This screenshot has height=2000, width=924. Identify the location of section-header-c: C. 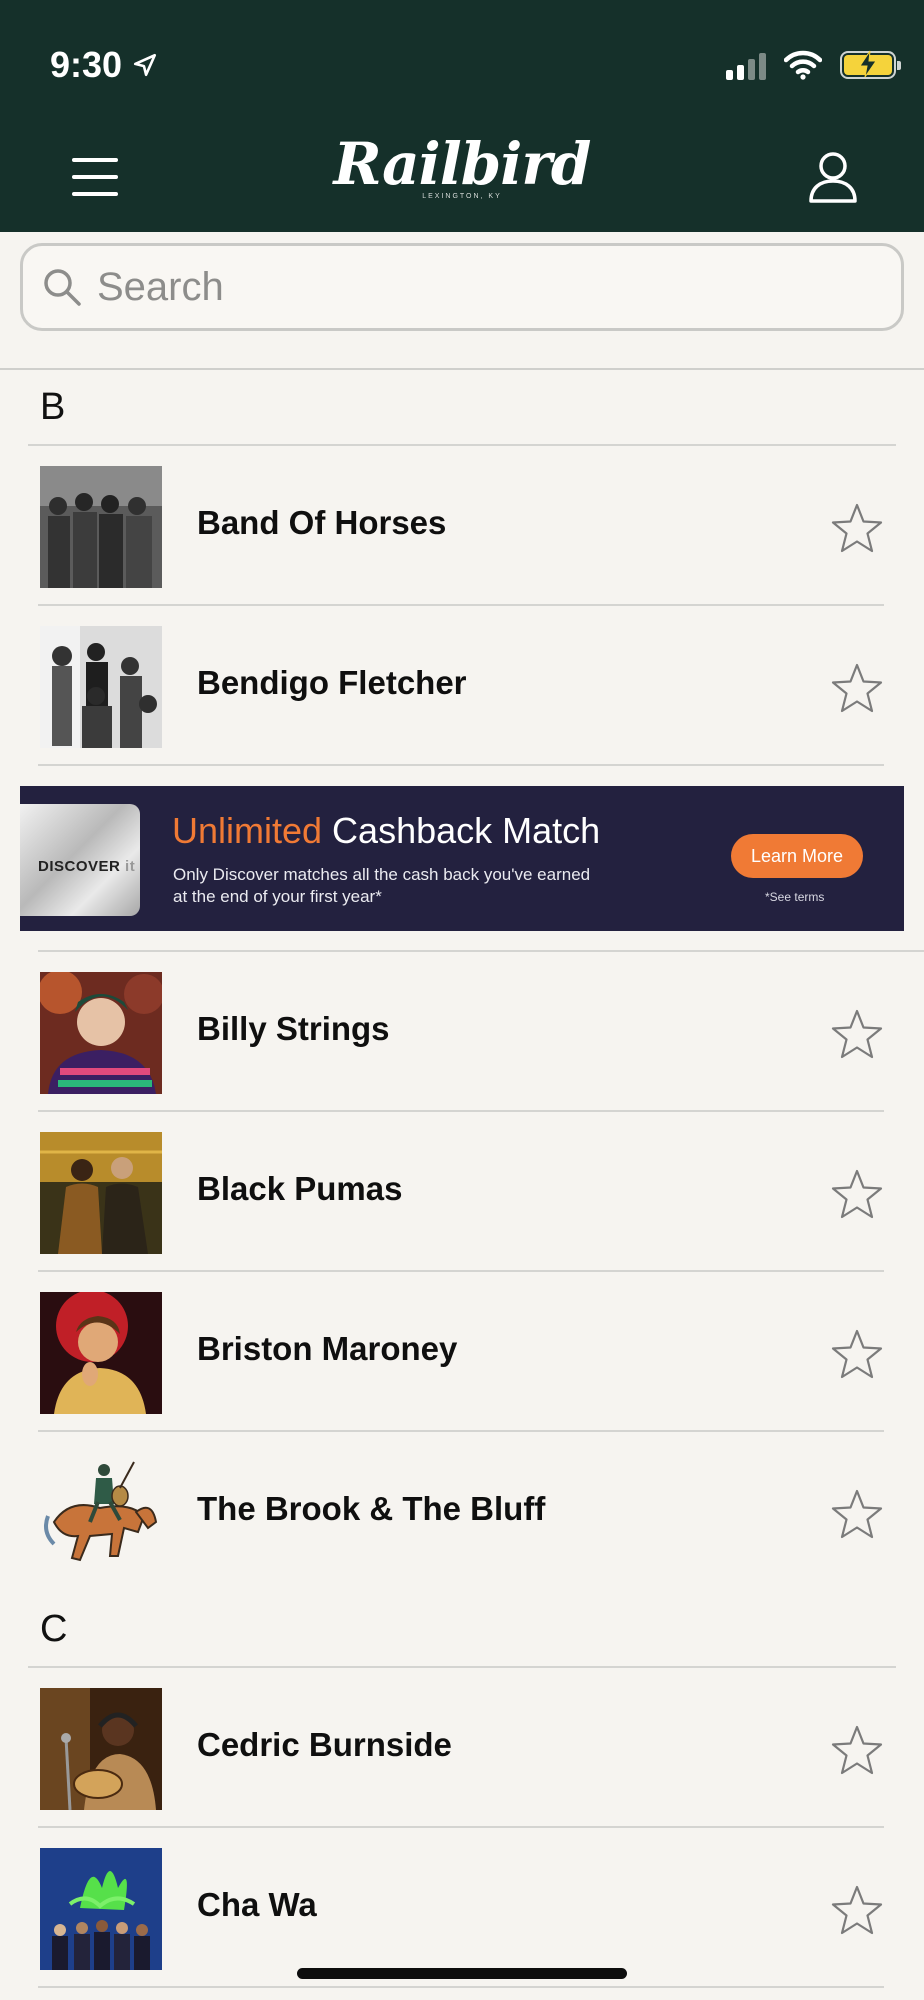
(54, 1629).